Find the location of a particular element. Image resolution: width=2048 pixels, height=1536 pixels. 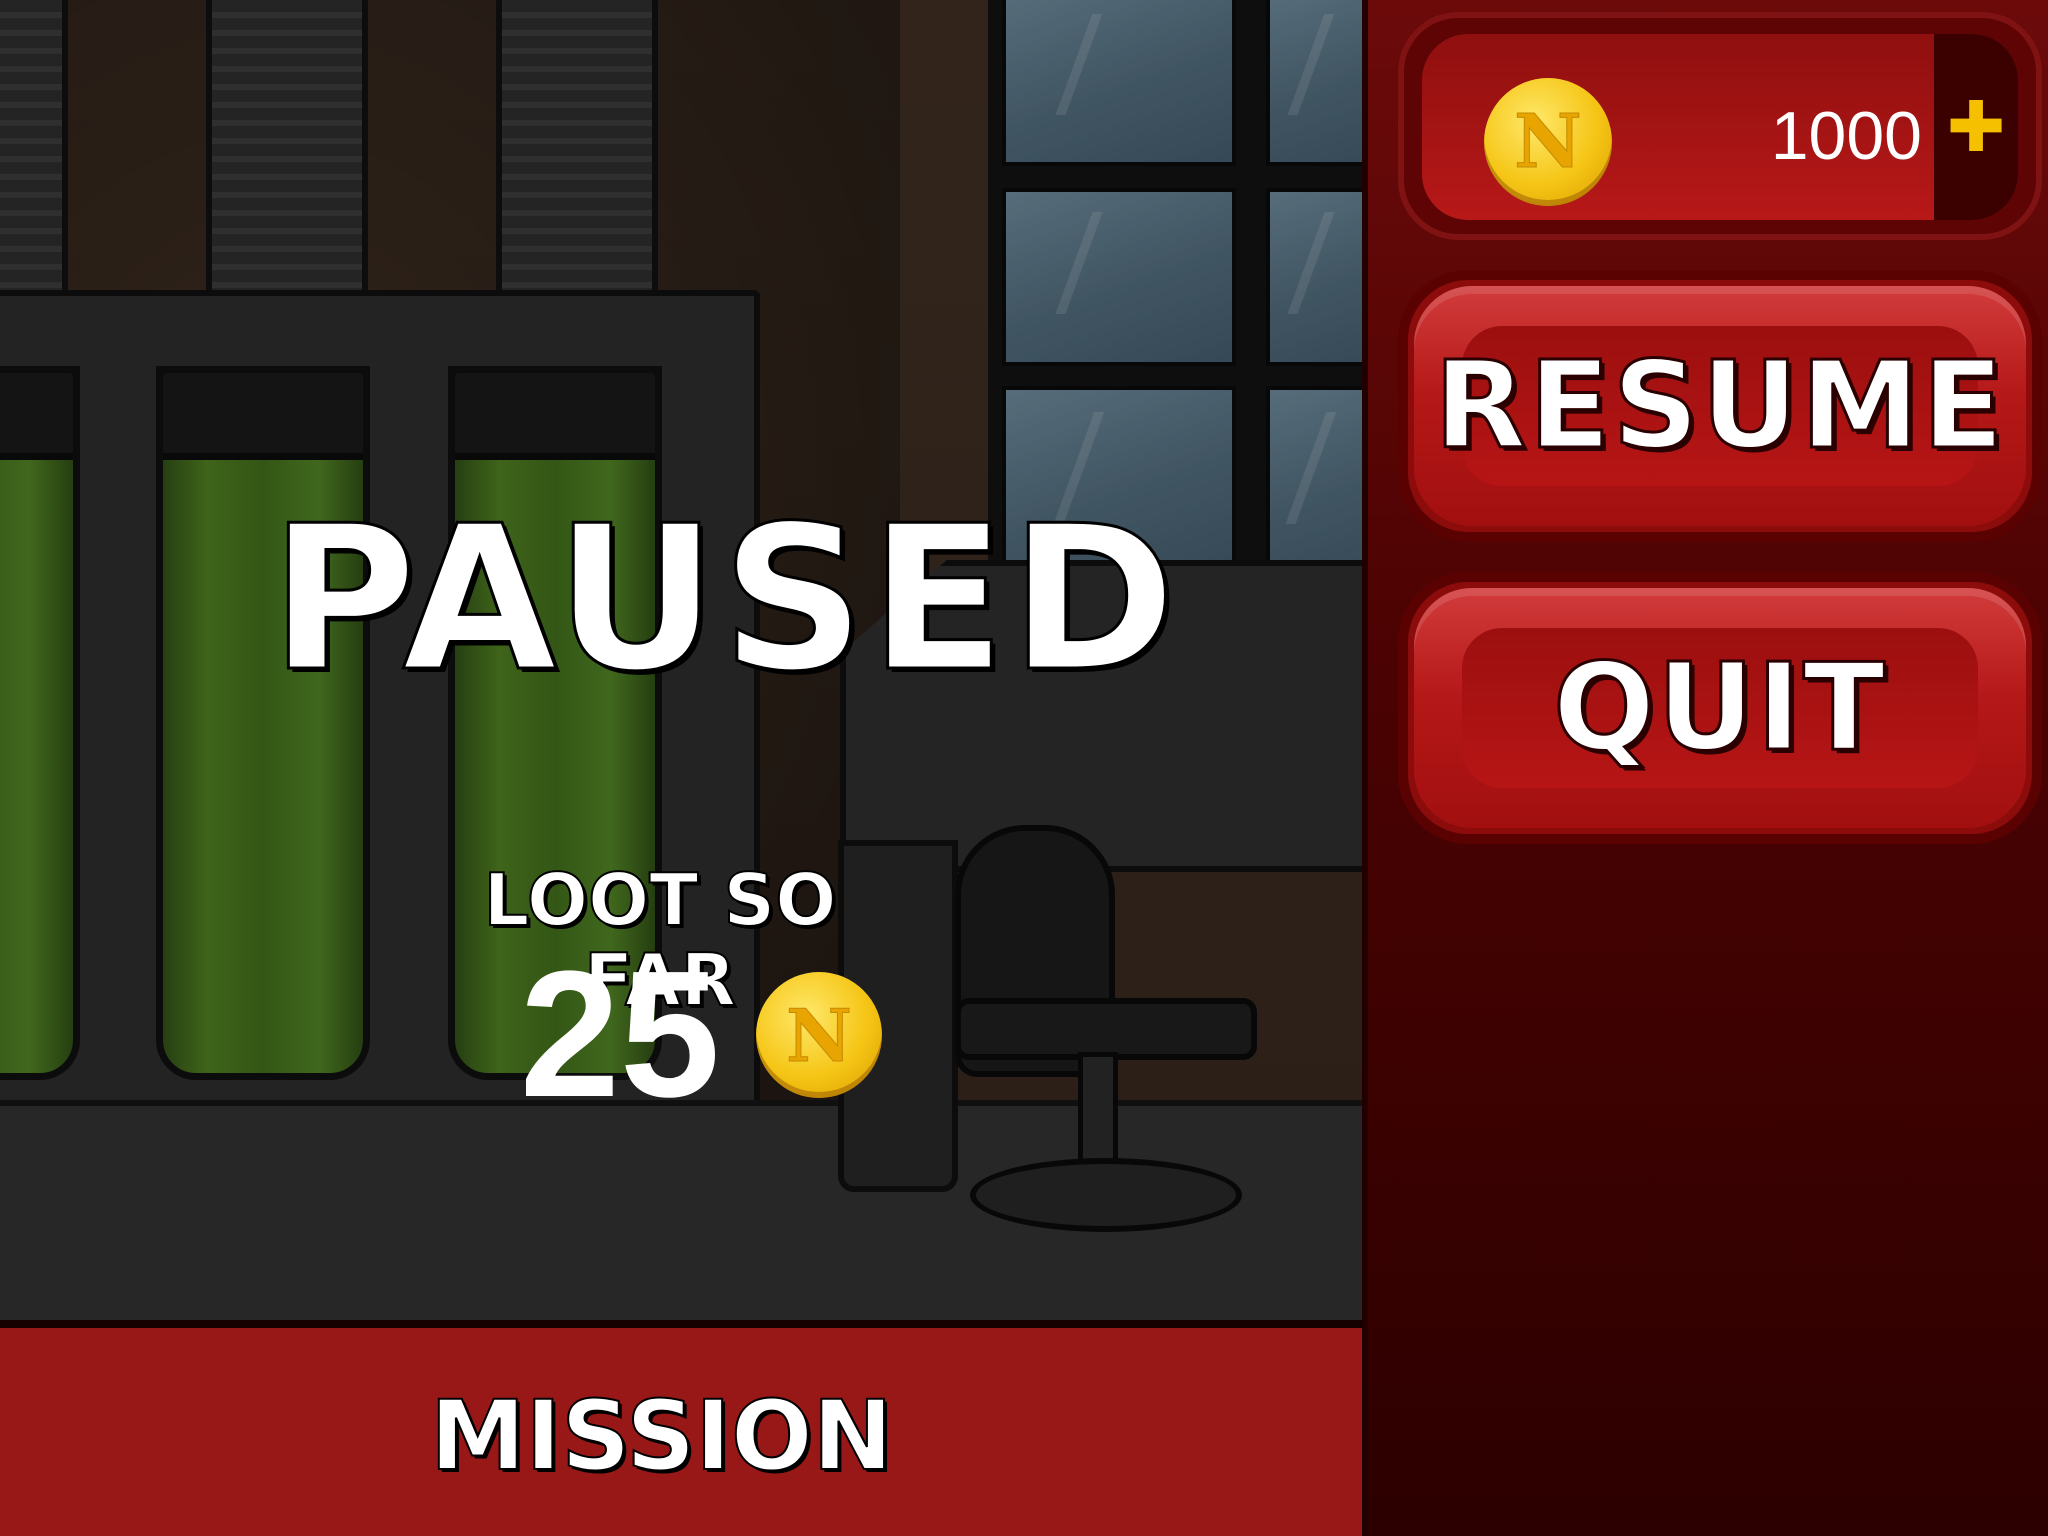

mission-bar: MISSION is located at coordinates (681, 1428).